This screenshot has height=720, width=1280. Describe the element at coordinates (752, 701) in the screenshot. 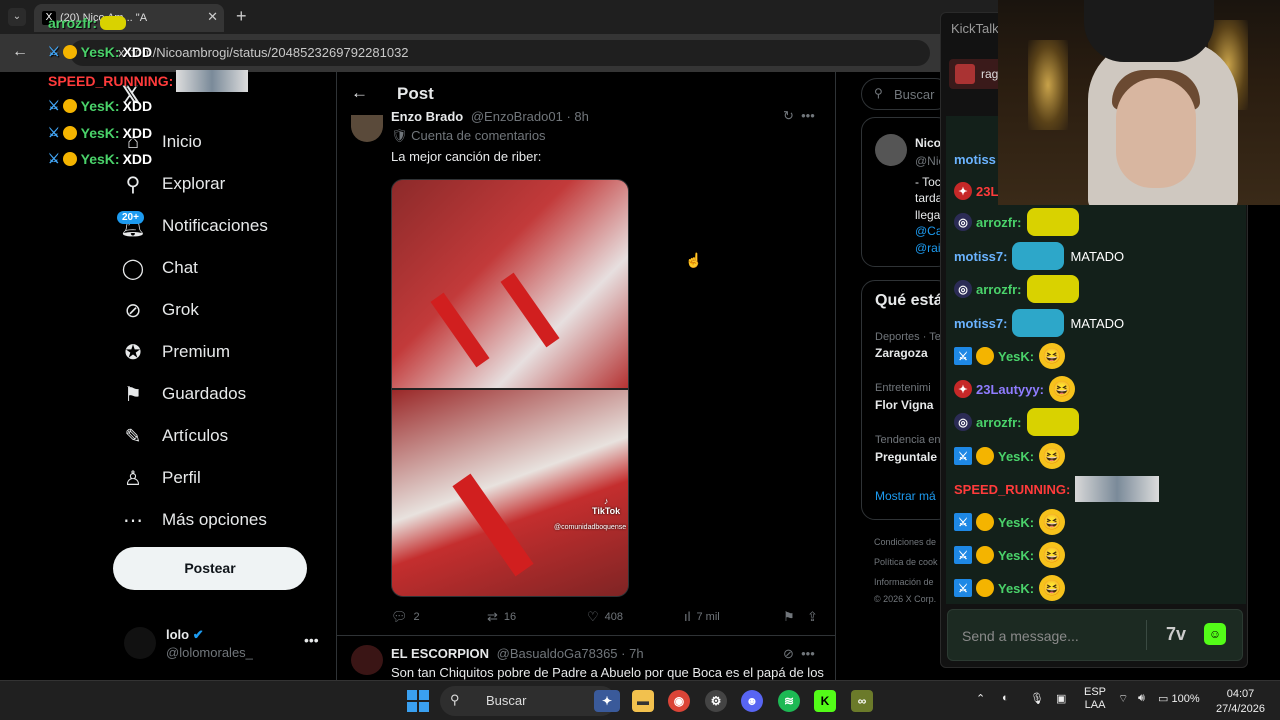

I see `discord-icon: ☻` at that location.